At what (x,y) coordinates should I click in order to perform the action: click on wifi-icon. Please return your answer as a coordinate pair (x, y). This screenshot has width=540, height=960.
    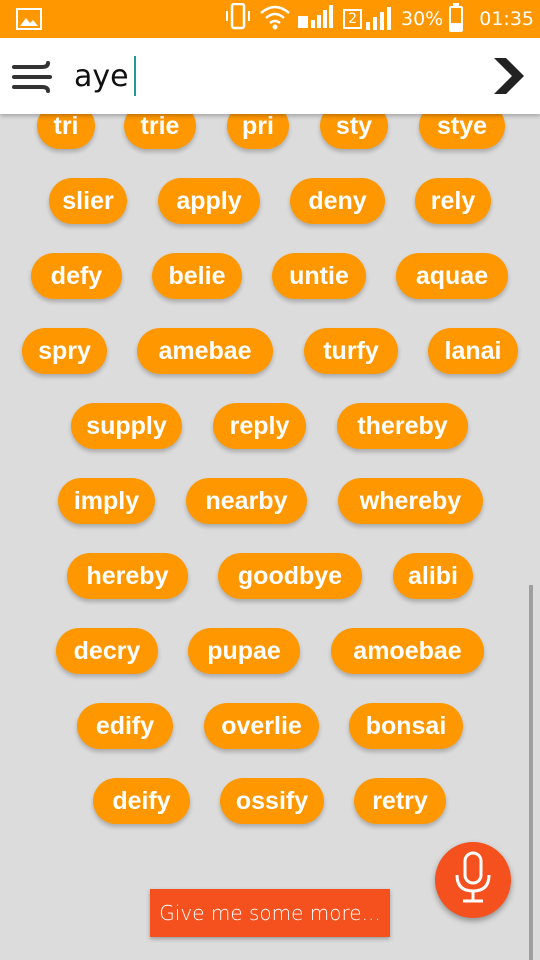
    Looking at the image, I should click on (275, 19).